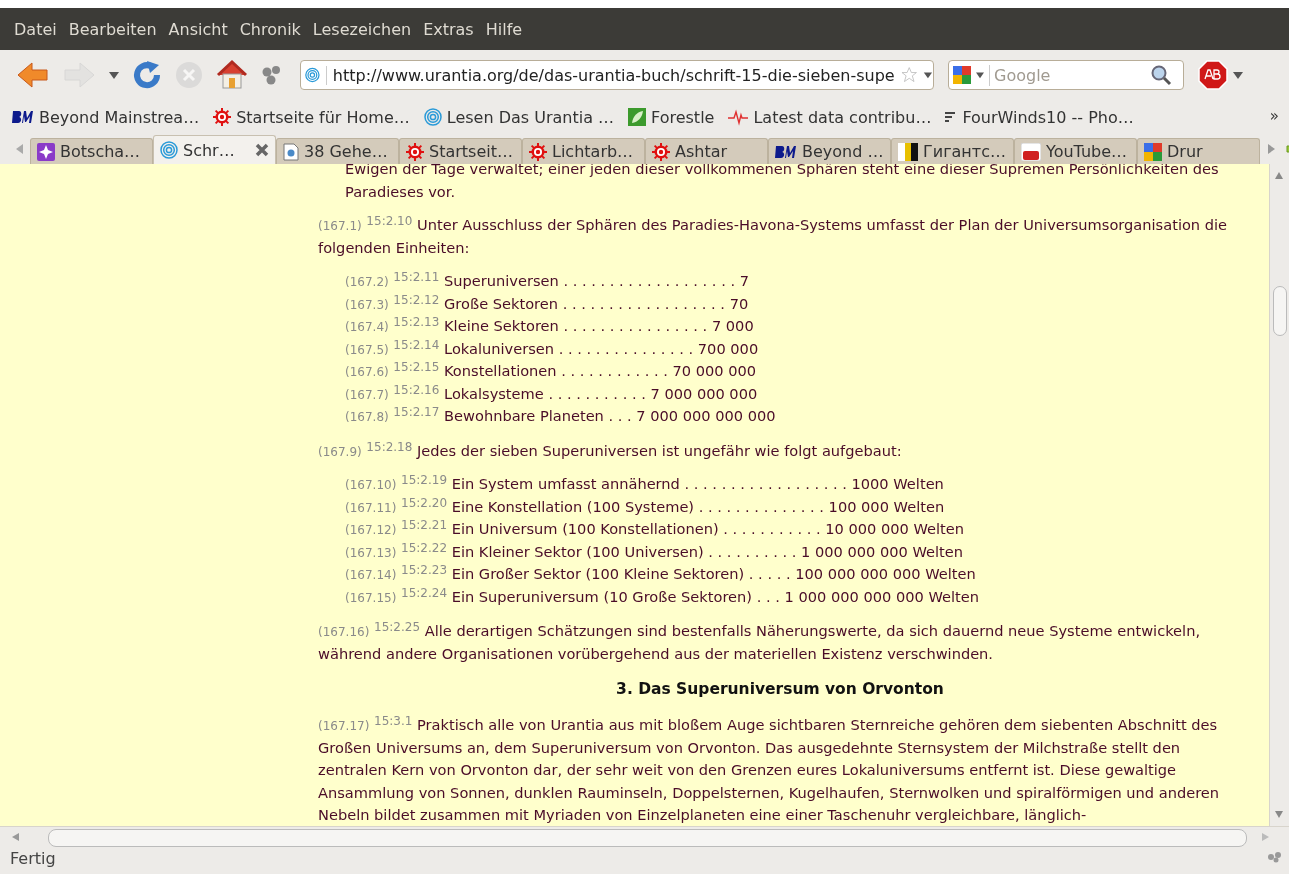  Describe the element at coordinates (1274, 116) in the screenshot. I see `bookmarks-overflow-button: »` at that location.